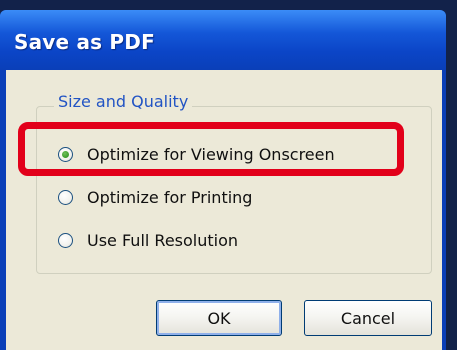  Describe the element at coordinates (211, 149) in the screenshot. I see `red-highlight-annotation` at that location.